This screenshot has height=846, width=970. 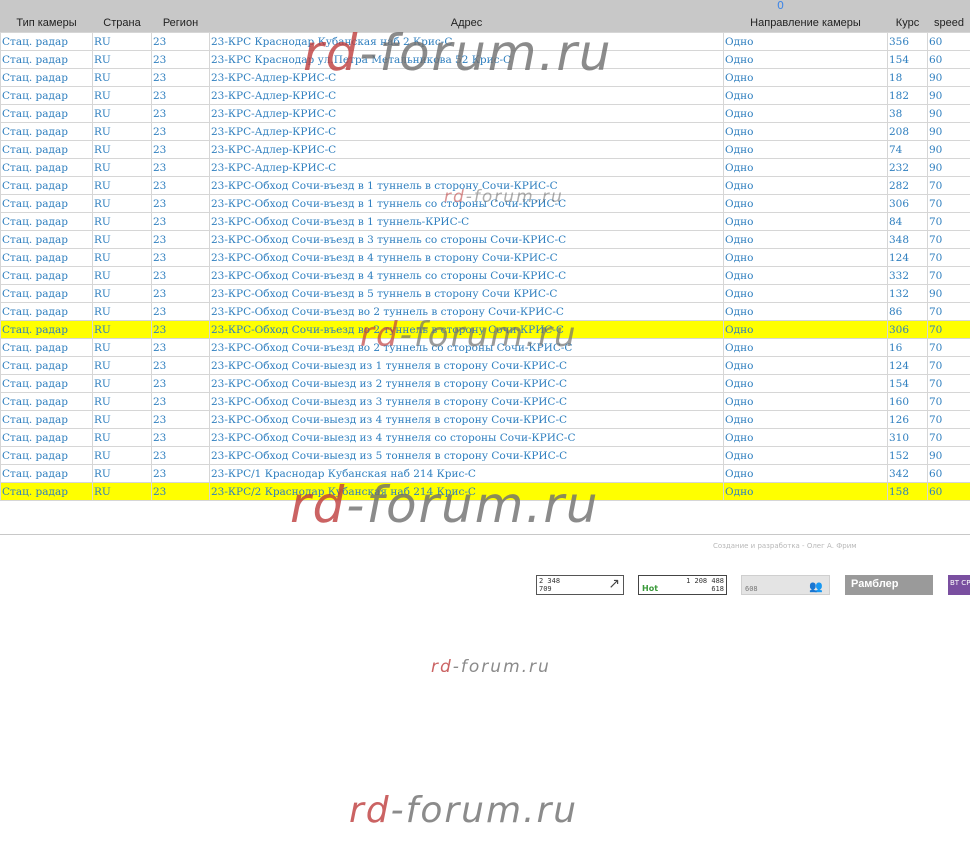 I want to click on cell-course-link: 74, so click(x=895, y=150).